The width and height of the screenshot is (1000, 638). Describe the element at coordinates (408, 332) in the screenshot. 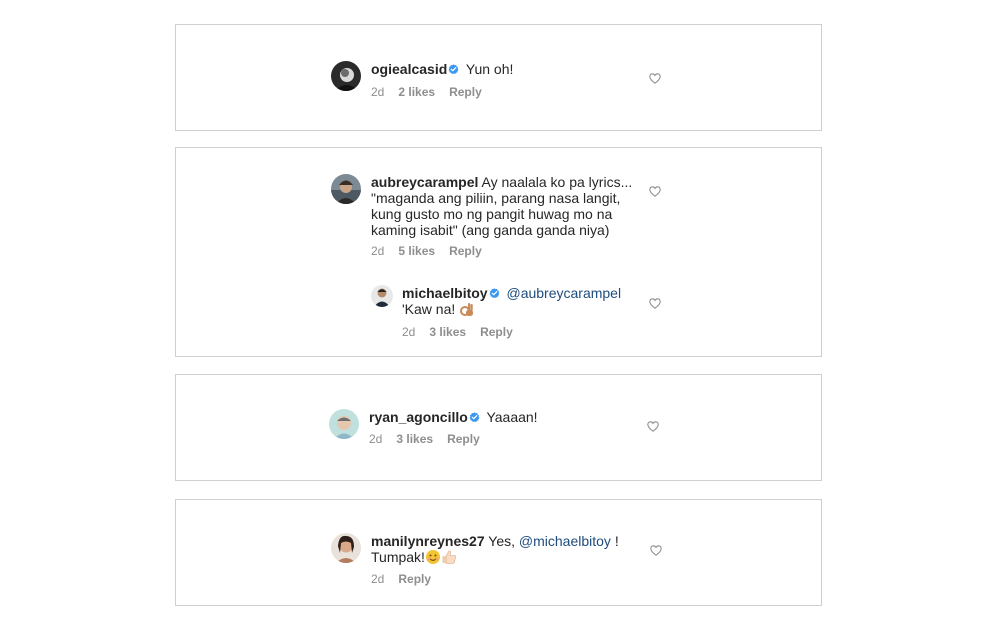

I see `reply-time: 2d` at that location.